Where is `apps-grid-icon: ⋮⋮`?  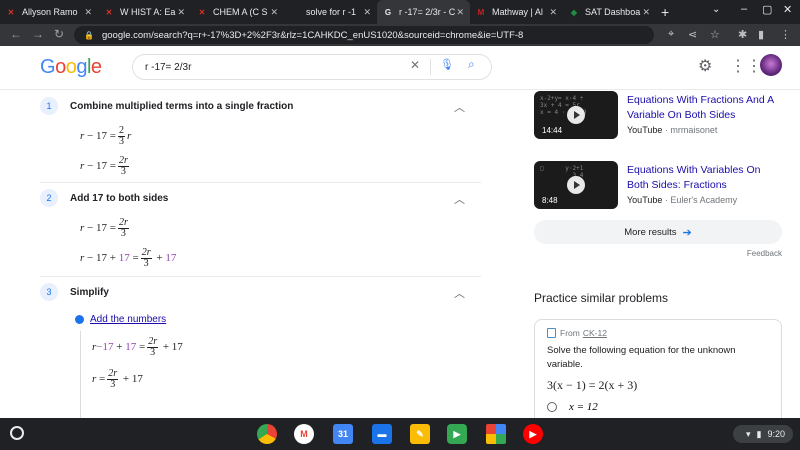 apps-grid-icon: ⋮⋮ is located at coordinates (746, 66).